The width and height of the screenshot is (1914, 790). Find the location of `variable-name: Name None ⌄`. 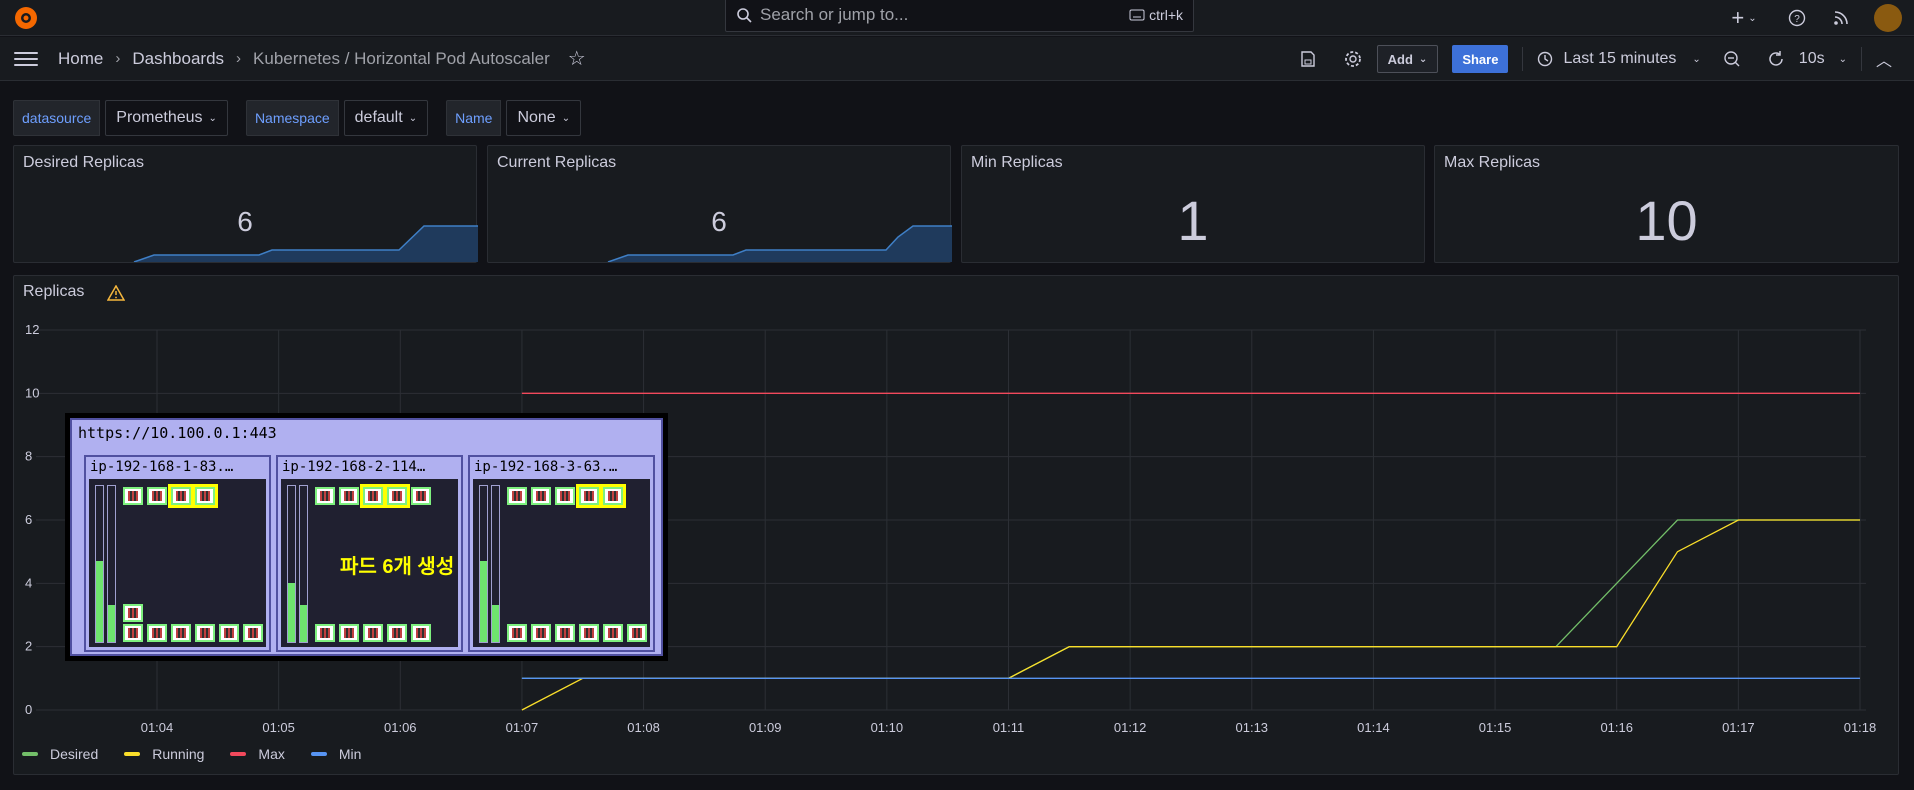

variable-name: Name None ⌄ is located at coordinates (514, 118).